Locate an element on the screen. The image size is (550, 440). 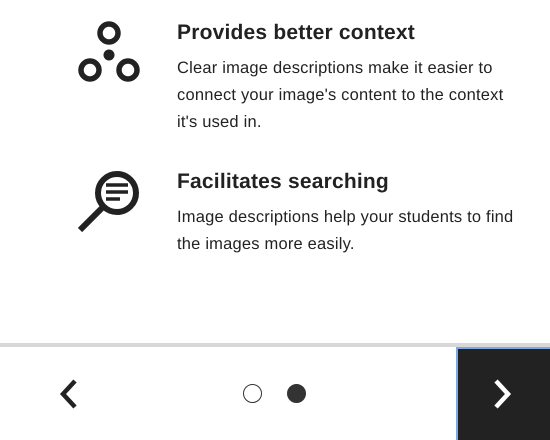
feature-description: Image descriptions help your students to find the images more easily. is located at coordinates (345, 231).